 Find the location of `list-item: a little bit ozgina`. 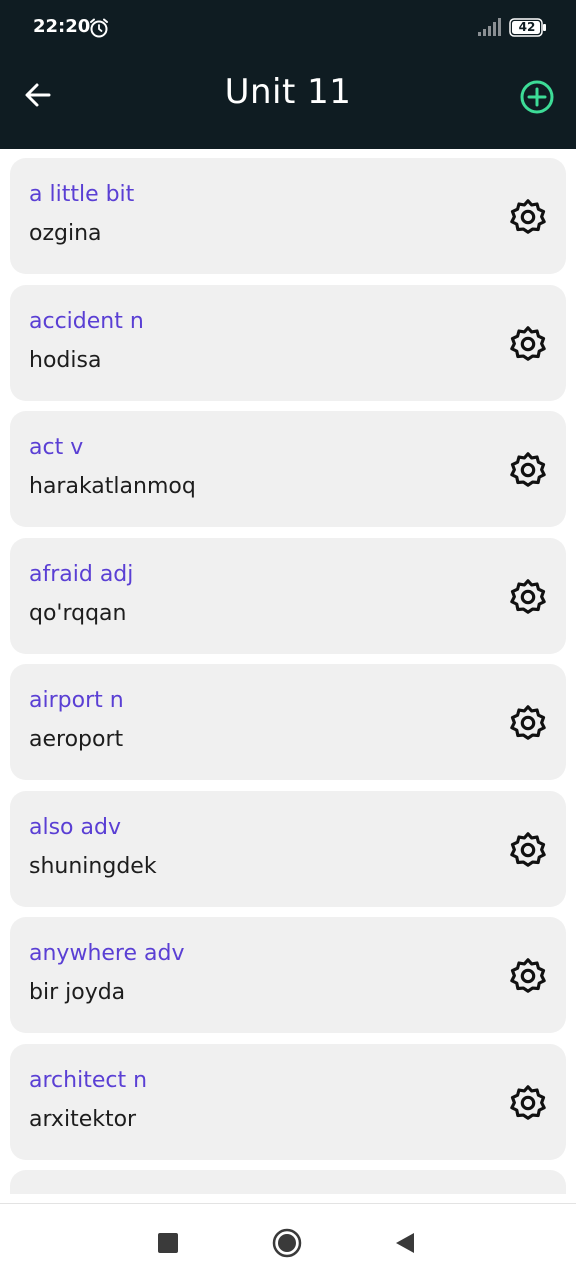

list-item: a little bit ozgina is located at coordinates (288, 216).